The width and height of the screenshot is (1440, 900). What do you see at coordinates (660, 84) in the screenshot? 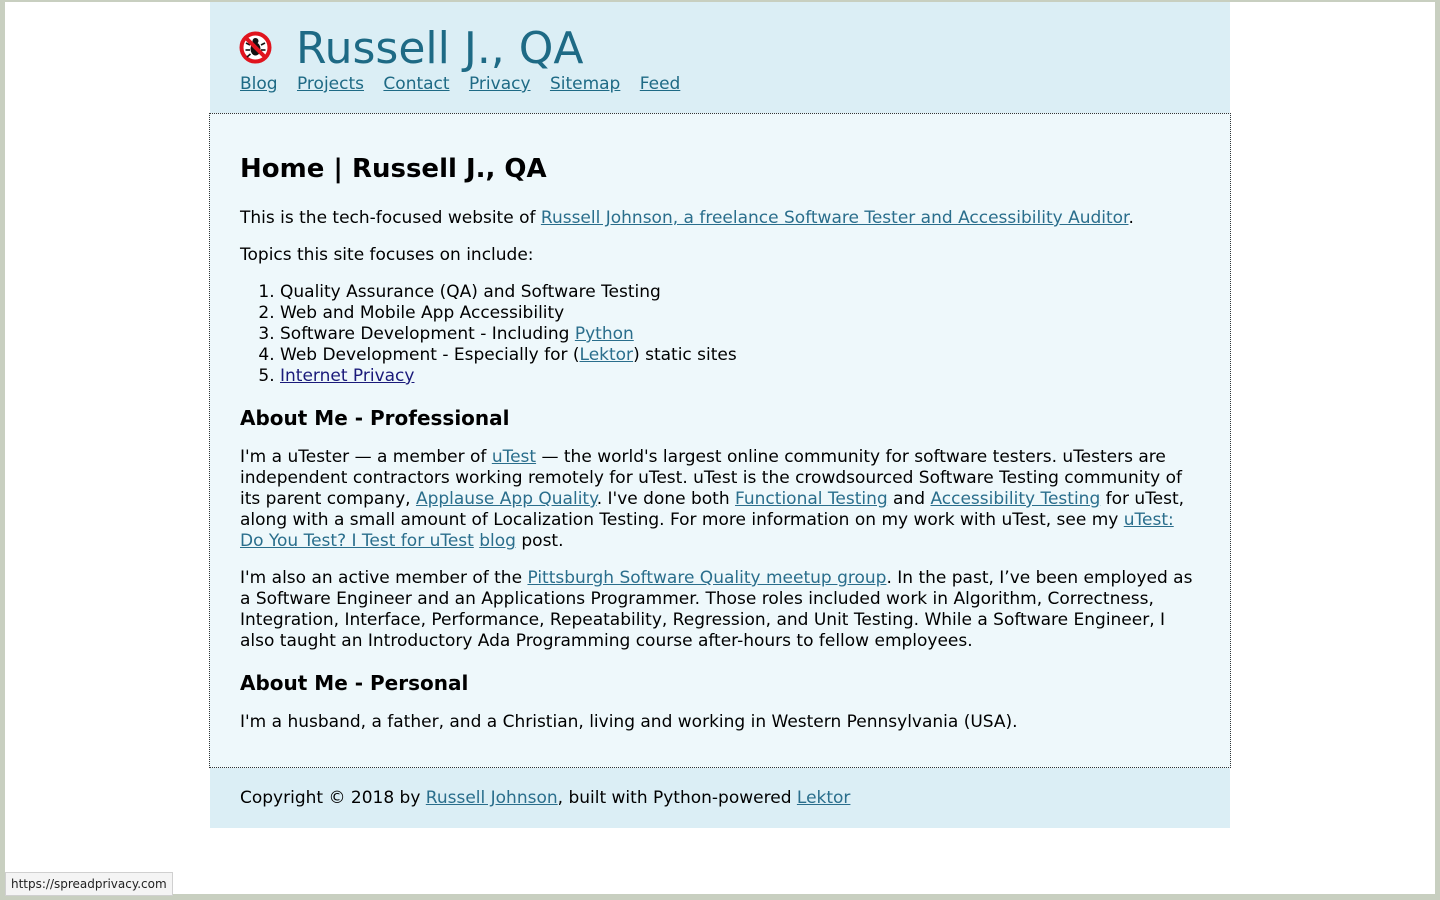
I see `nav-feed: Feed` at bounding box center [660, 84].